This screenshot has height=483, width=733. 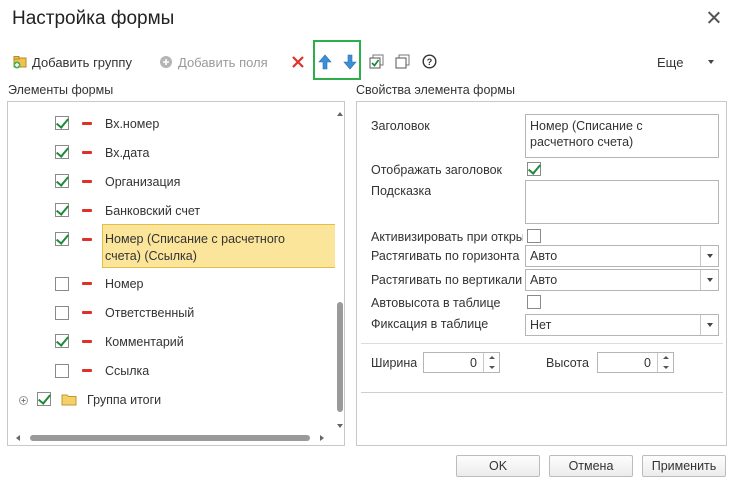 What do you see at coordinates (298, 63) in the screenshot?
I see `delete-icon` at bounding box center [298, 63].